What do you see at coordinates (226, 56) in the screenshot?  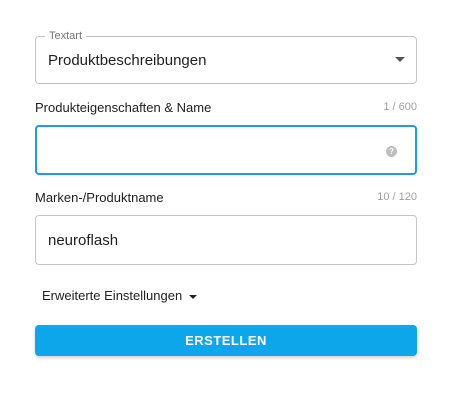 I see `textart-select: Textart Produktbeschreibungen` at bounding box center [226, 56].